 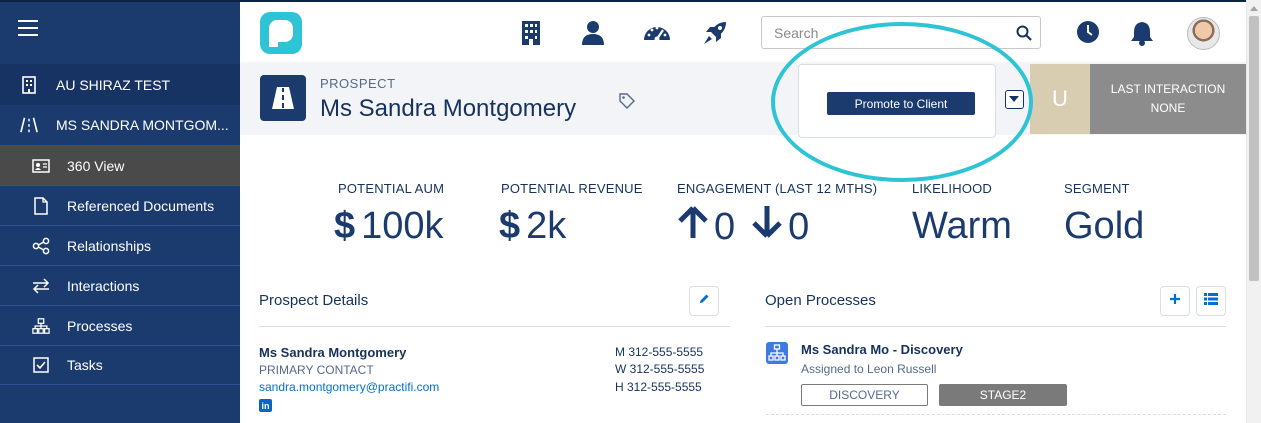 I want to click on tag-icon, so click(x=627, y=101).